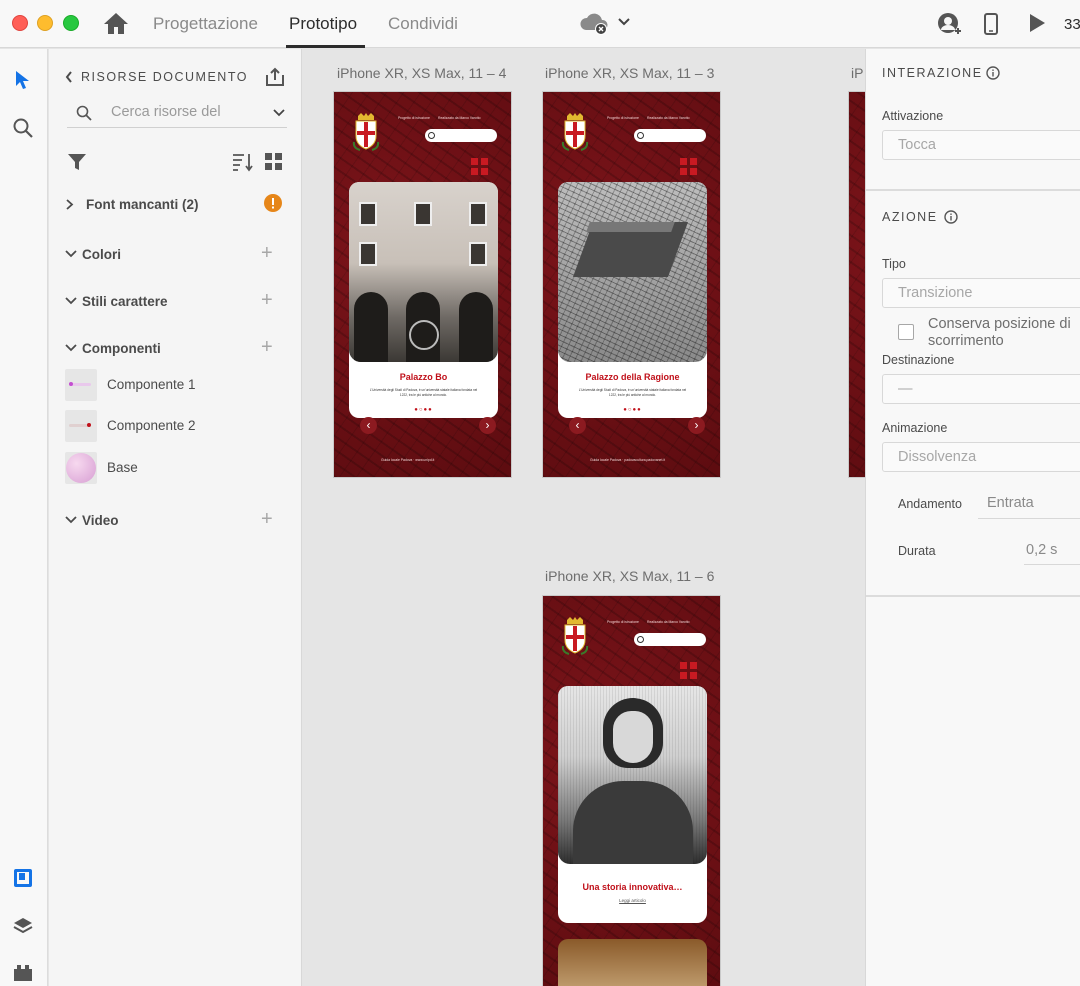 This screenshot has height=986, width=1080. What do you see at coordinates (423, 410) in the screenshot?
I see `pagination-dots: ●○●●` at bounding box center [423, 410].